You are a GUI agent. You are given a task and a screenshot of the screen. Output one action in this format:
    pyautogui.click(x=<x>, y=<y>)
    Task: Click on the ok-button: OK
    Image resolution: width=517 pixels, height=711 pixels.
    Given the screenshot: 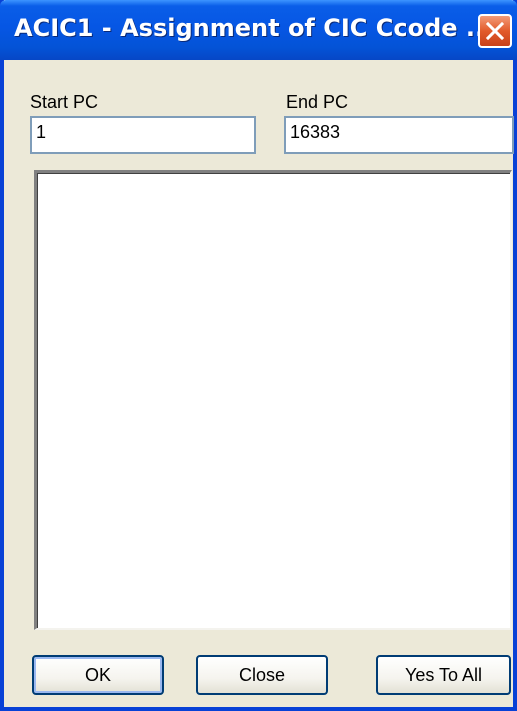 What is the action you would take?
    pyautogui.click(x=98, y=675)
    